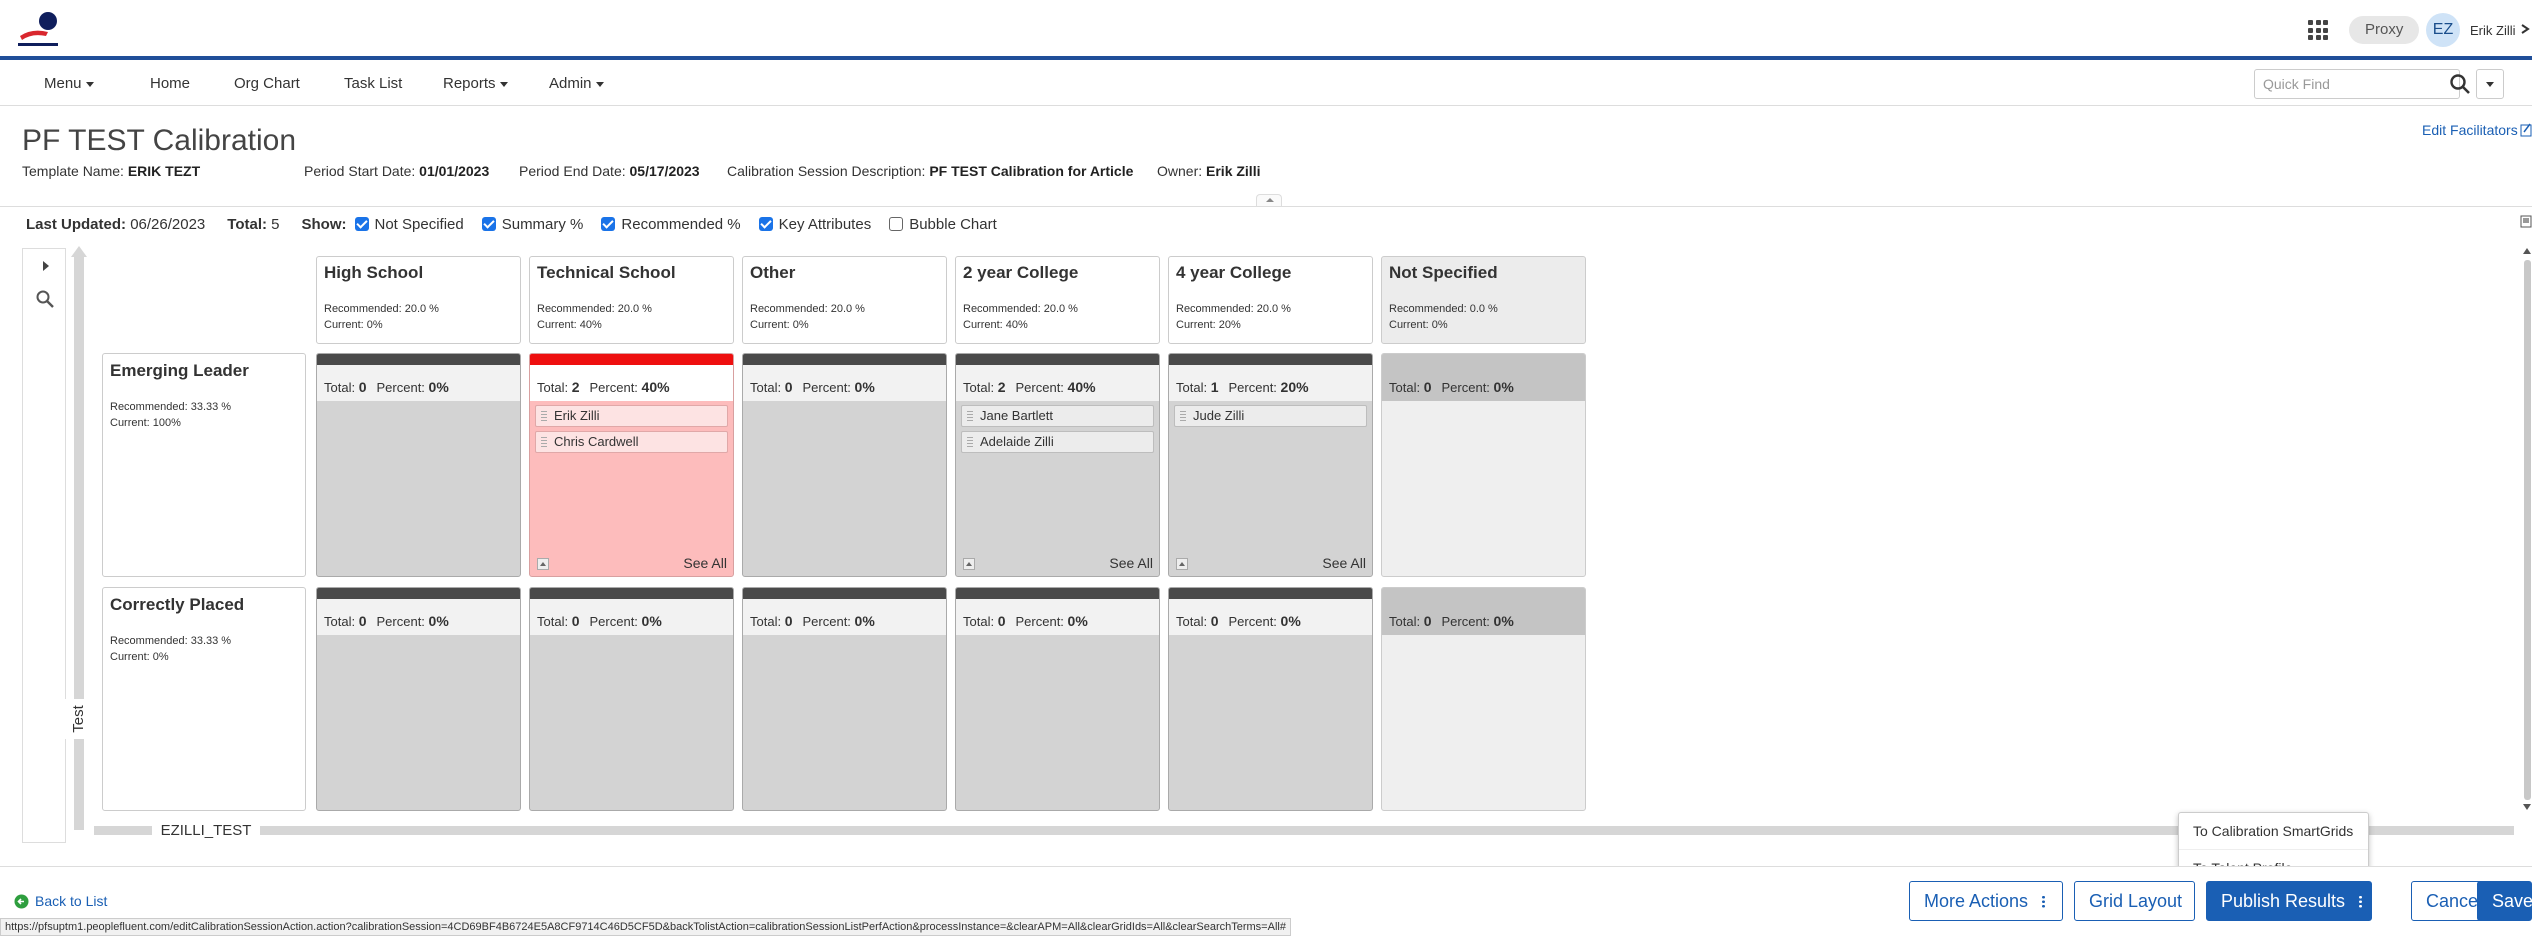 This screenshot has height=936, width=2532. Describe the element at coordinates (418, 699) in the screenshot. I see `grid-cell-correctly-placed-high-school: Total: 0 Percent: 0%` at that location.